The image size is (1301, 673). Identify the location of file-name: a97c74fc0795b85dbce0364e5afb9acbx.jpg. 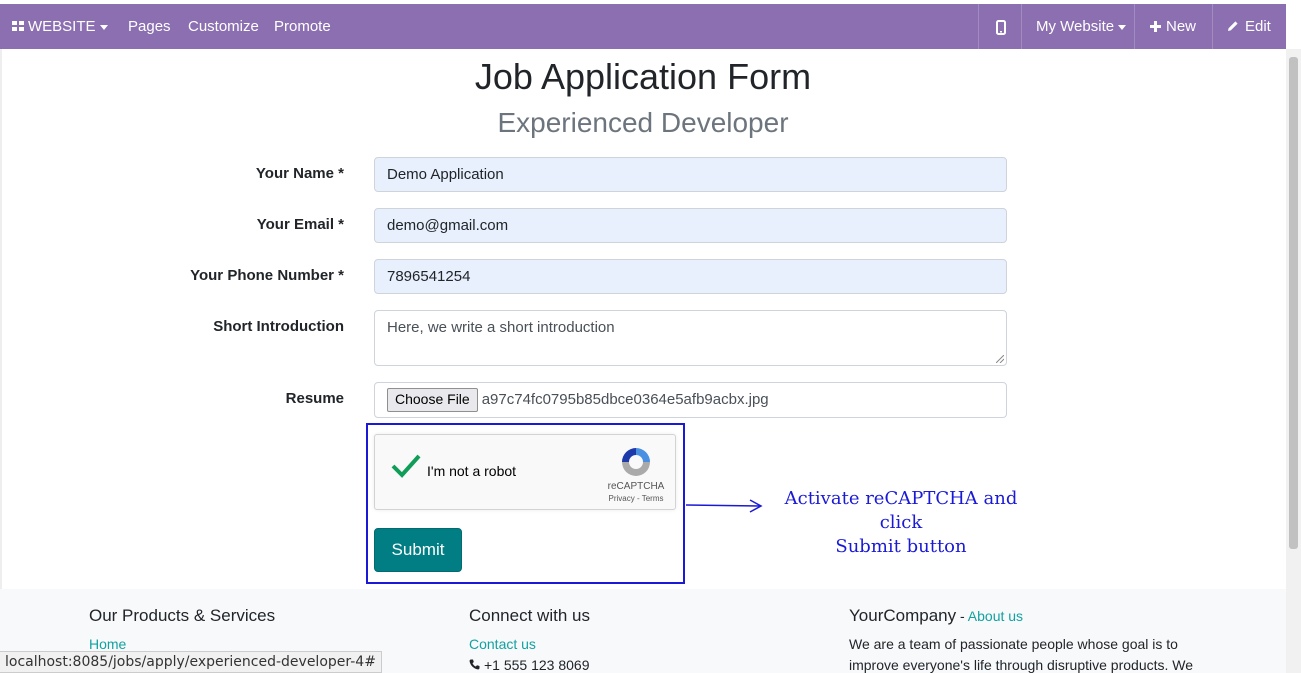
(625, 399).